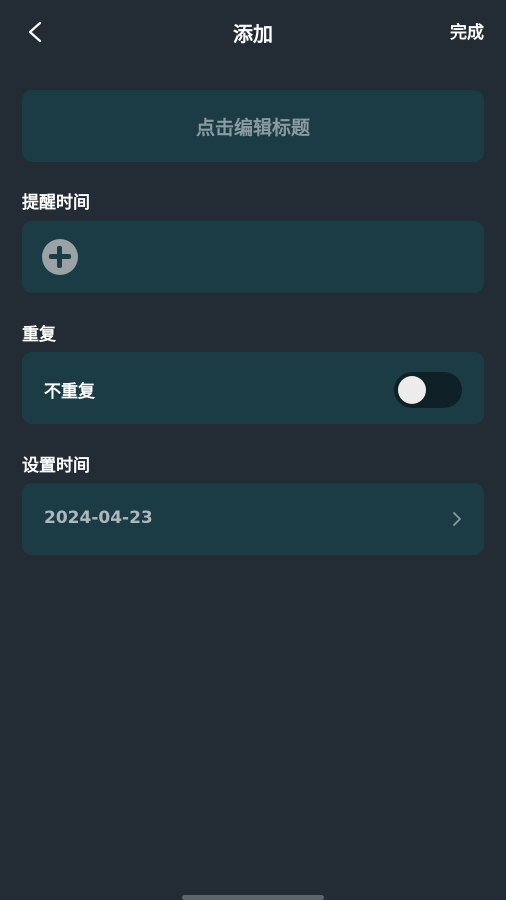 The height and width of the screenshot is (900, 506). Describe the element at coordinates (457, 519) in the screenshot. I see `chevron-right-icon` at that location.